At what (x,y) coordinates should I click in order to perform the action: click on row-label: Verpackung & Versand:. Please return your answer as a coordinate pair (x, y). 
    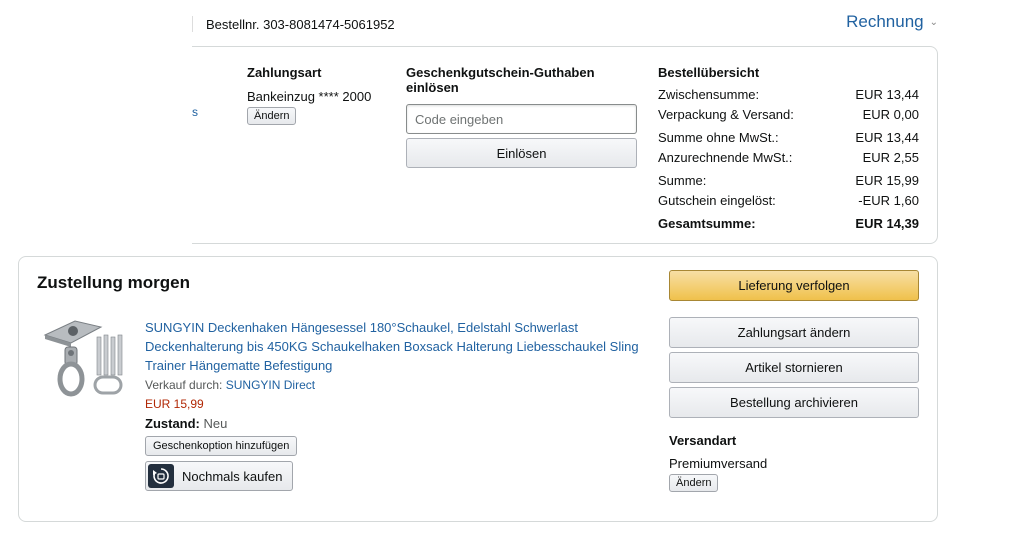
    Looking at the image, I should click on (726, 114).